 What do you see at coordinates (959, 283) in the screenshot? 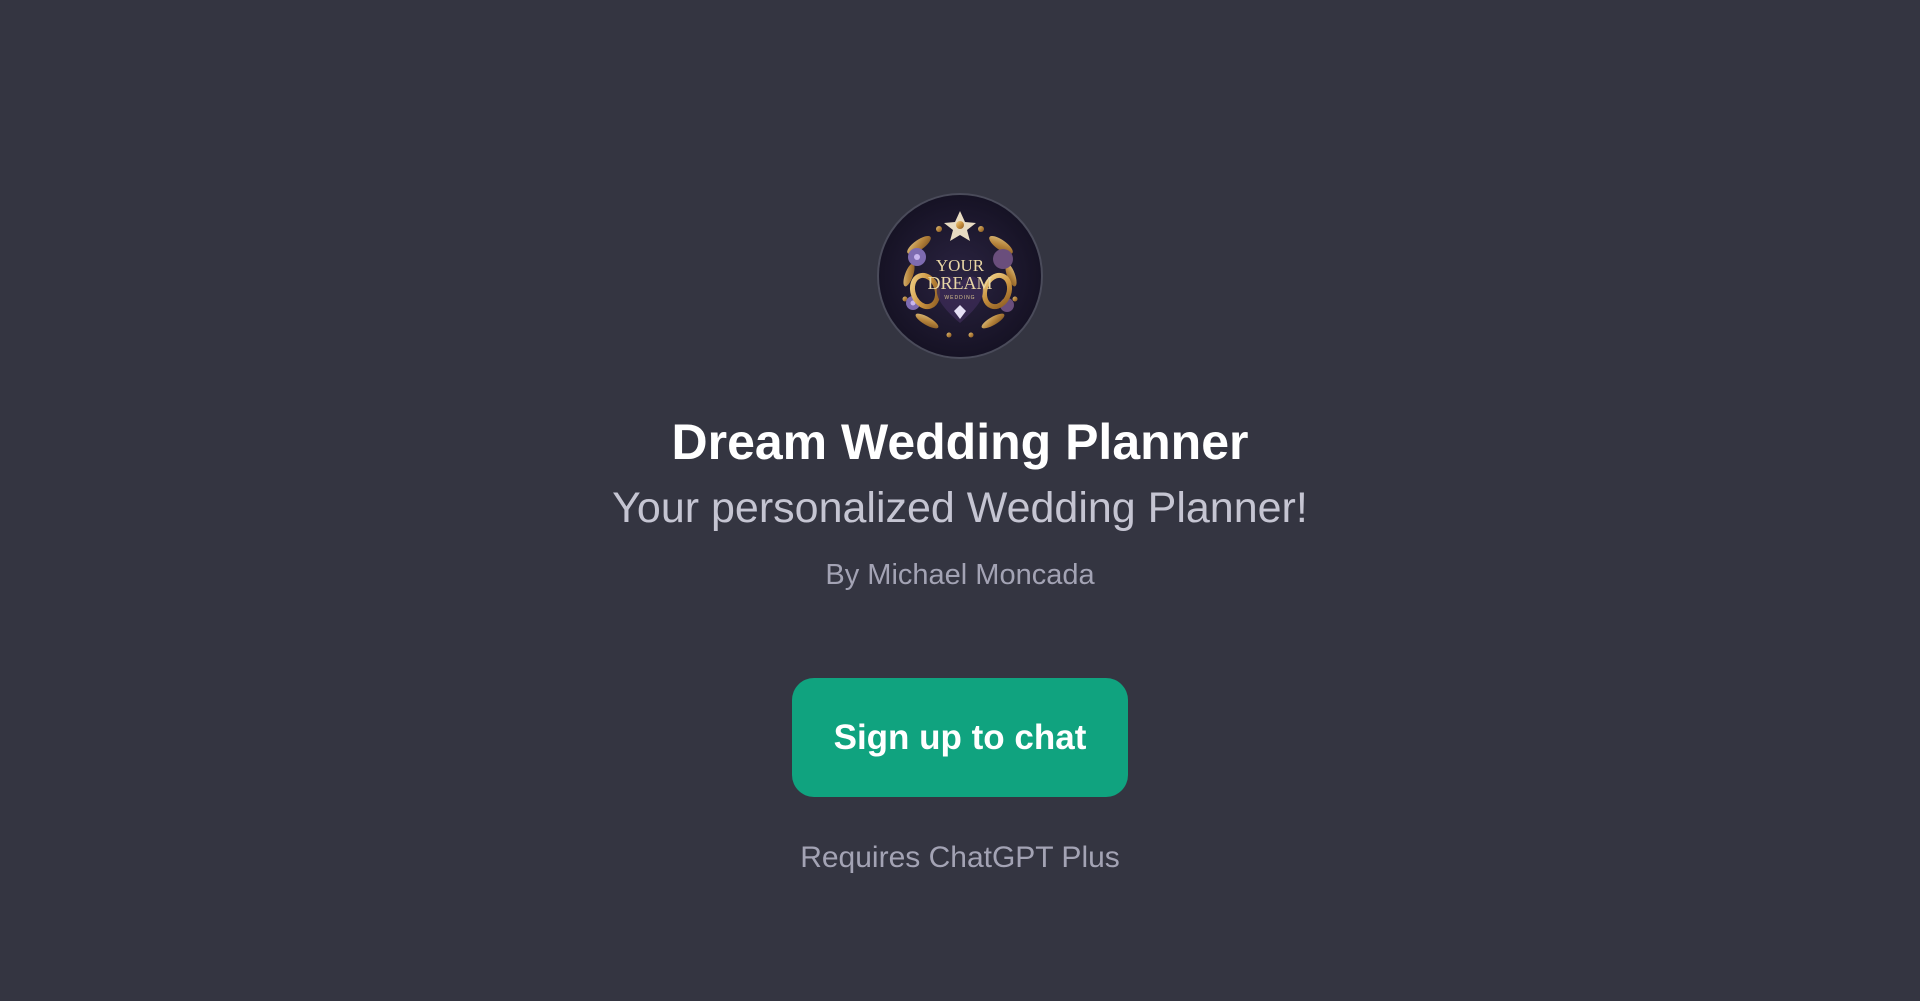
I see `avatar-text-line2: DREAM` at bounding box center [959, 283].